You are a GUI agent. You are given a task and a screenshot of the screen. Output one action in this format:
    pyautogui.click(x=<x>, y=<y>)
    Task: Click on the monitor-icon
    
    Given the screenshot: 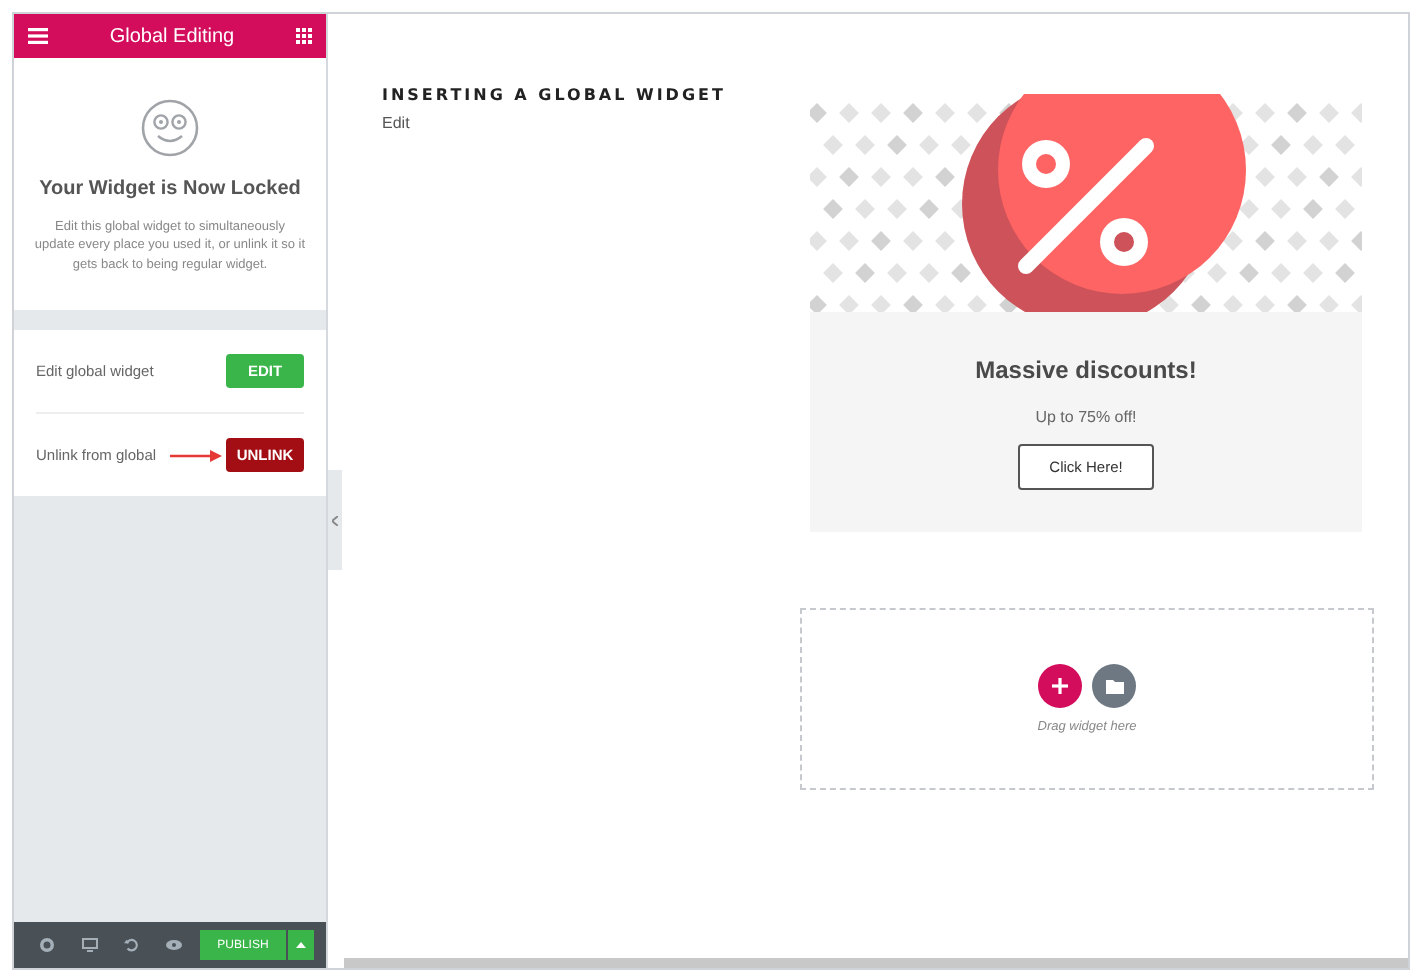 What is the action you would take?
    pyautogui.click(x=89, y=945)
    